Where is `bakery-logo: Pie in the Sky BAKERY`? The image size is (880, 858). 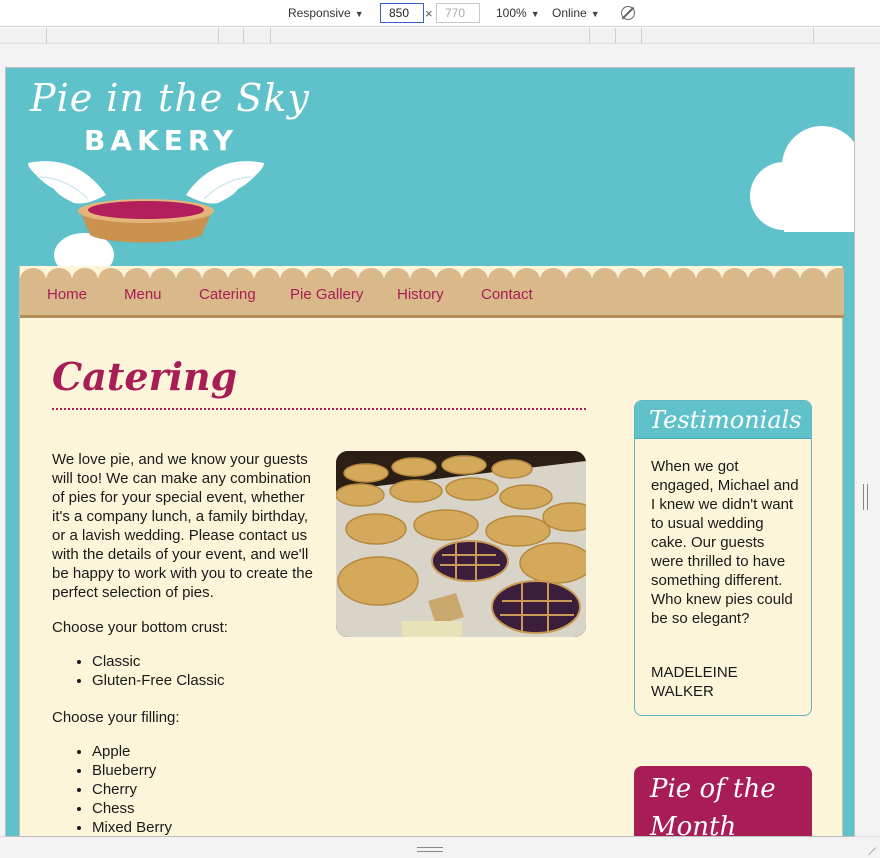 bakery-logo: Pie in the Sky BAKERY is located at coordinates (167, 170).